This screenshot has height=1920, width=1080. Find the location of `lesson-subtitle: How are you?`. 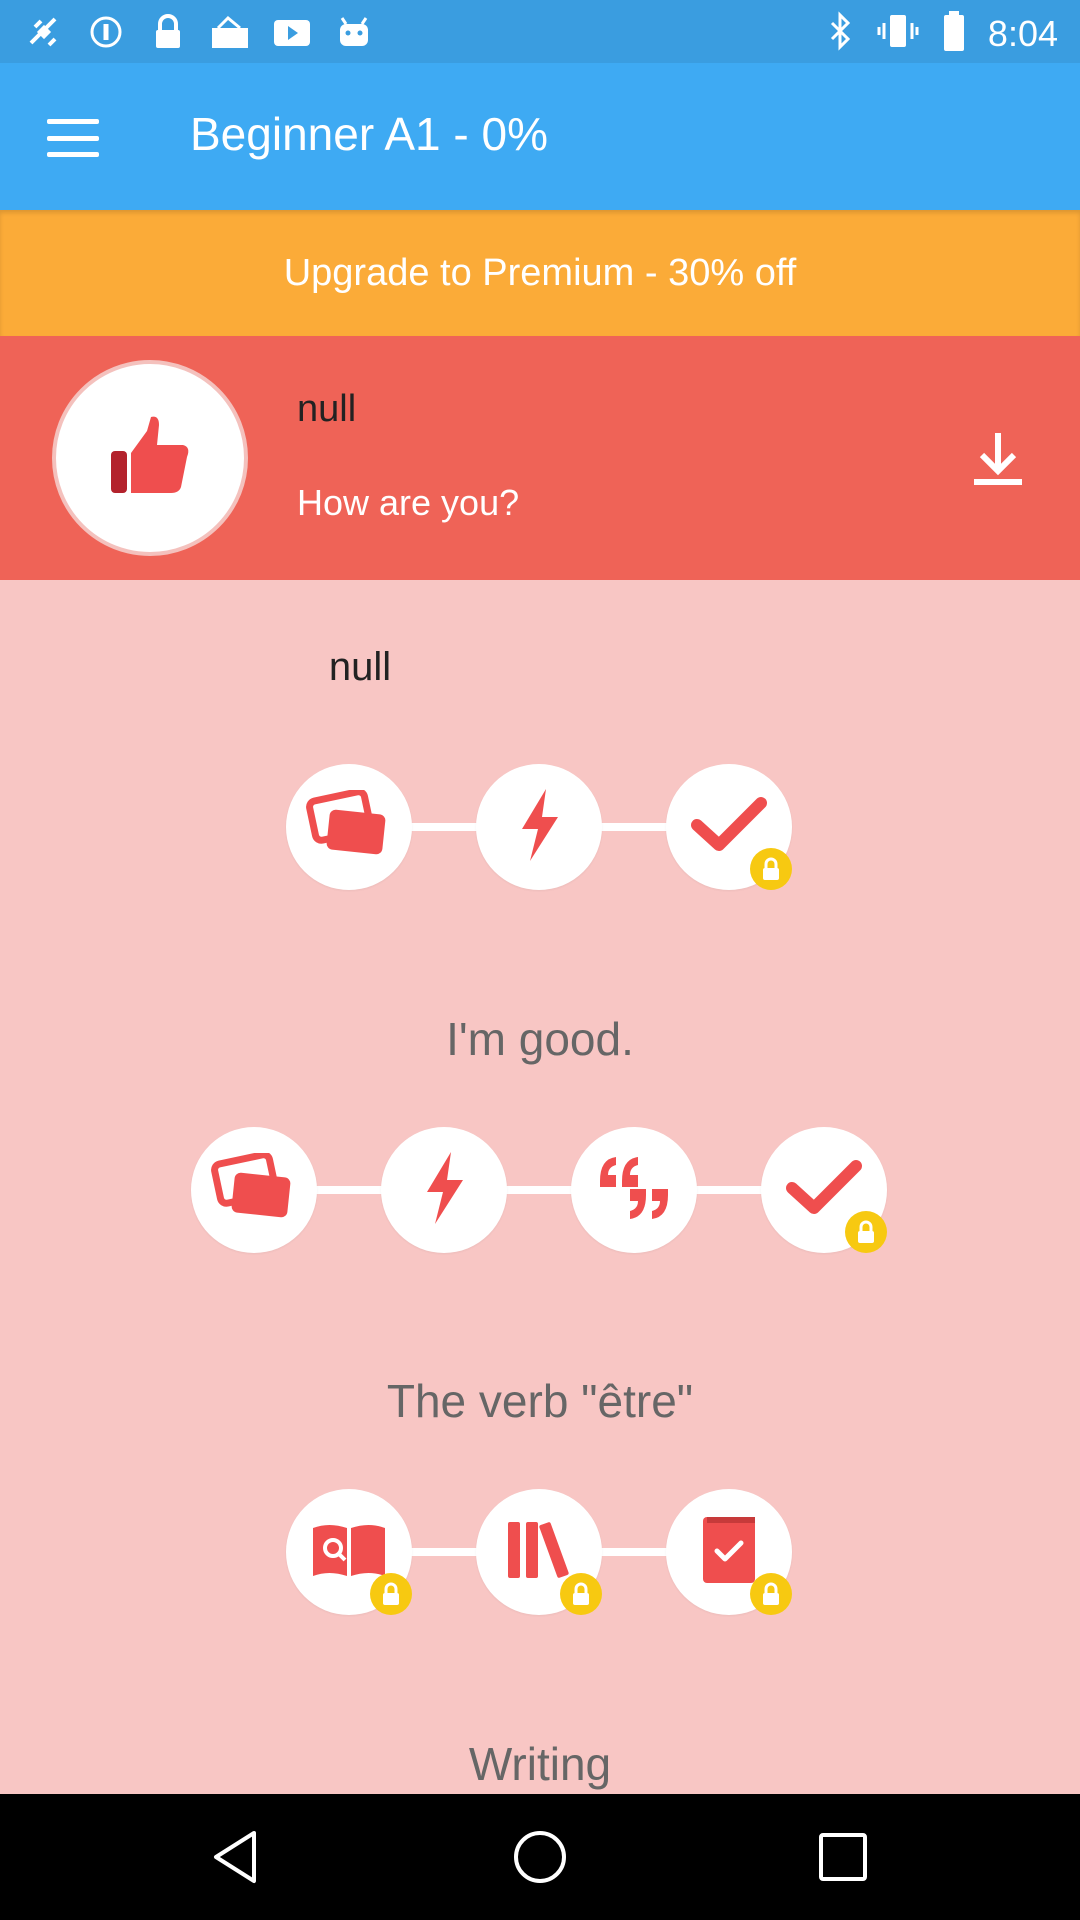

lesson-subtitle: How are you? is located at coordinates (408, 502).